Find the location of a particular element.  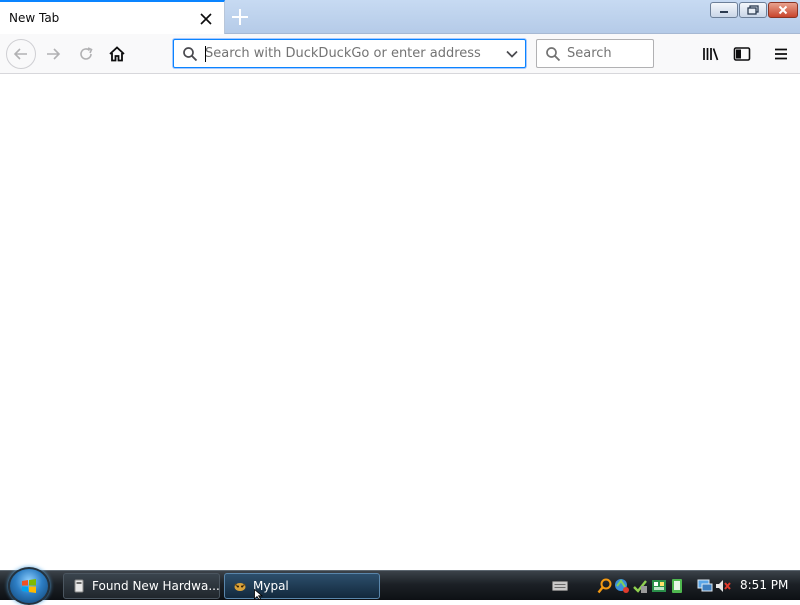

clock: 8:51 PM is located at coordinates (764, 585).